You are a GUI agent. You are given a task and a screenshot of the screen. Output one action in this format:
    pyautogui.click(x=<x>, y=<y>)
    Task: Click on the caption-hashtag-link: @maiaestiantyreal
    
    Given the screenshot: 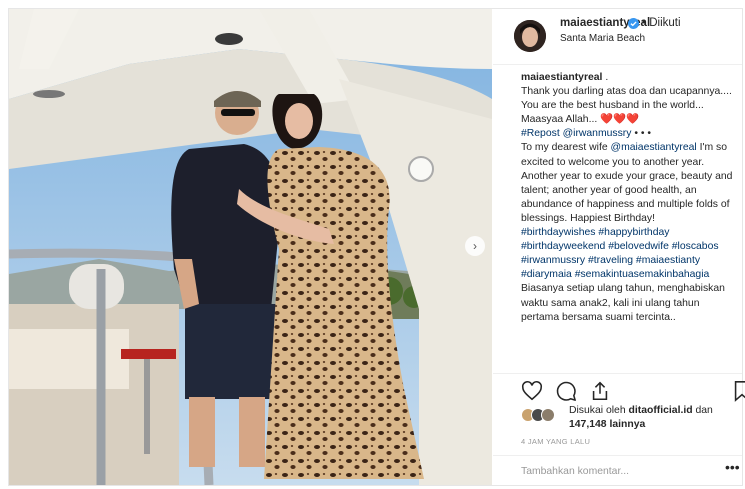 What is the action you would take?
    pyautogui.click(x=654, y=147)
    